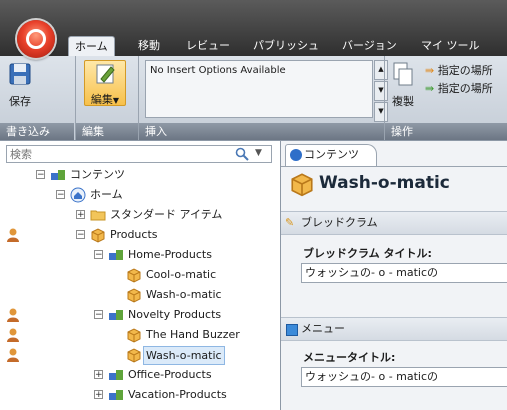 The image size is (507, 410). What do you see at coordinates (394, 223) in the screenshot?
I see `section-breadcrumb-header: ✎ ブレッドクラム` at bounding box center [394, 223].